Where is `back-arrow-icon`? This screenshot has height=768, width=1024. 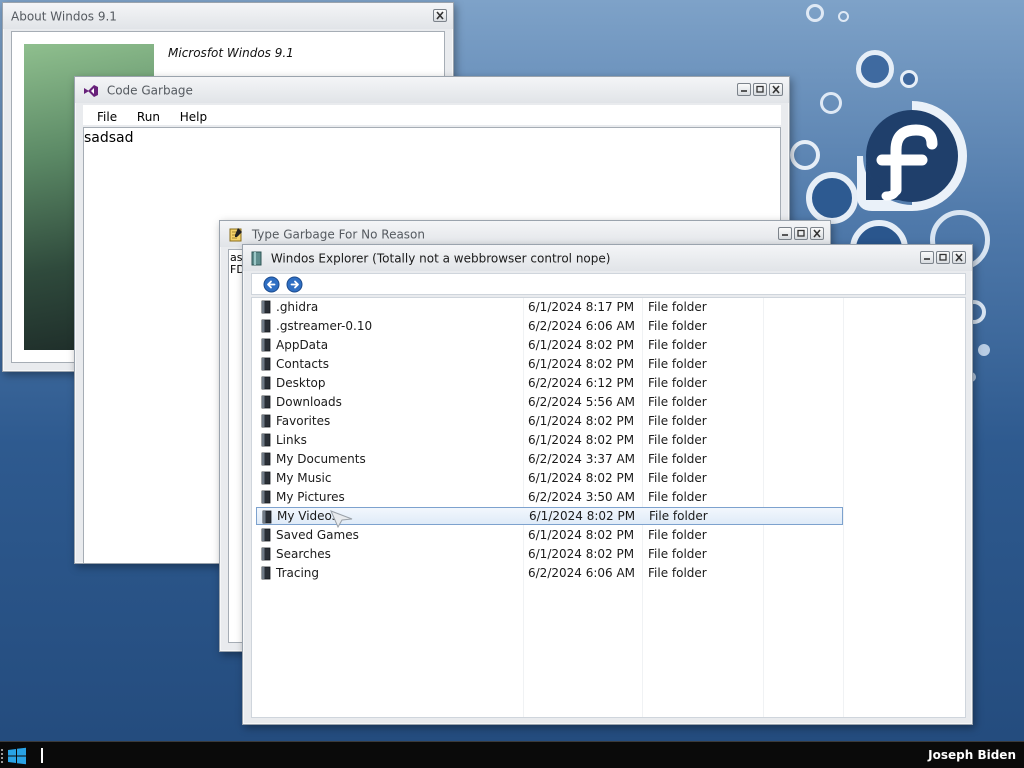 back-arrow-icon is located at coordinates (271, 284).